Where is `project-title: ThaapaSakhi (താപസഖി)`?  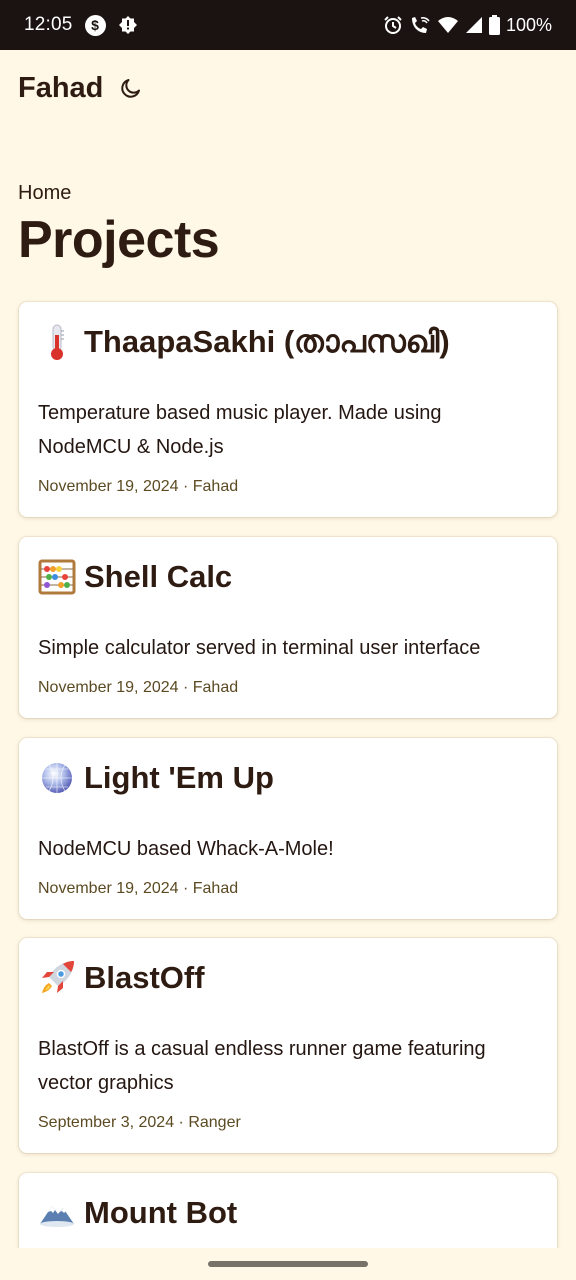 project-title: ThaapaSakhi (താപസഖി) is located at coordinates (267, 342).